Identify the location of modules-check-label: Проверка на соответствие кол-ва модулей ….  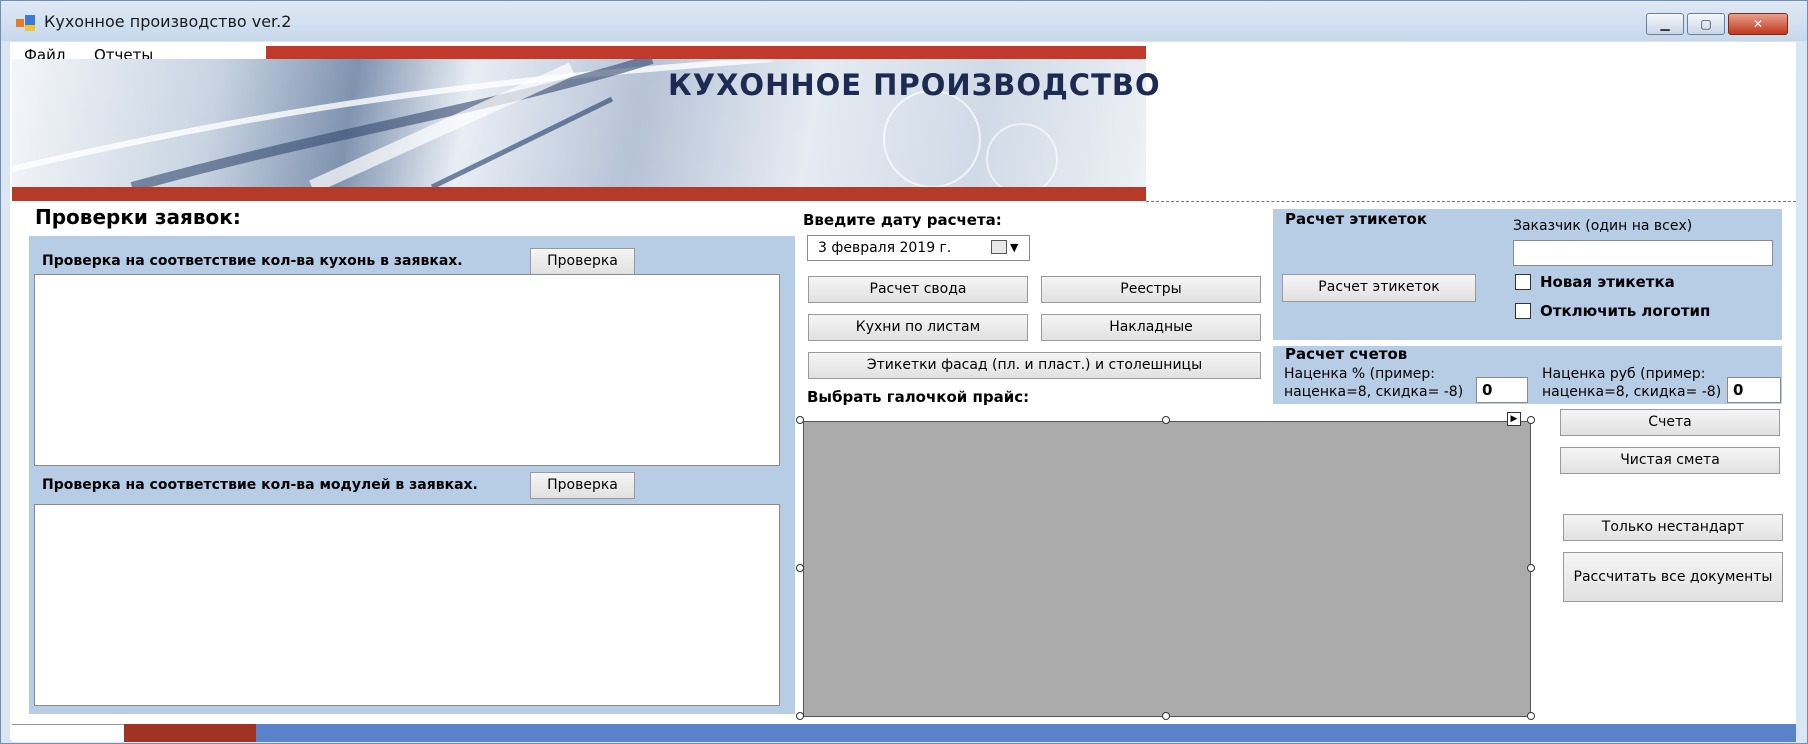
(260, 485).